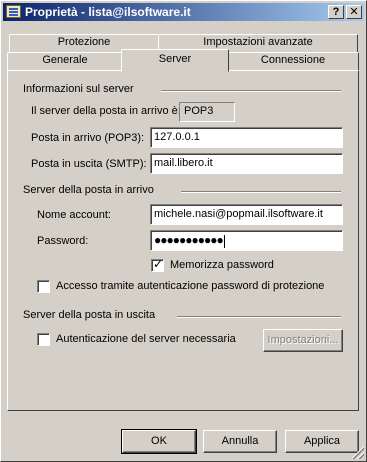 The width and height of the screenshot is (367, 462). I want to click on incoming-type-value: POP3, so click(207, 112).